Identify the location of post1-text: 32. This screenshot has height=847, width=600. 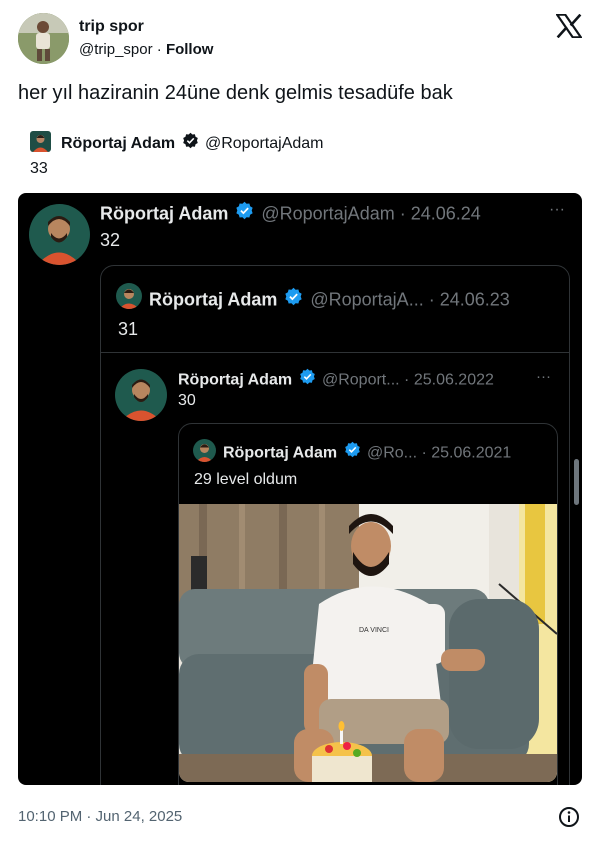
(110, 240).